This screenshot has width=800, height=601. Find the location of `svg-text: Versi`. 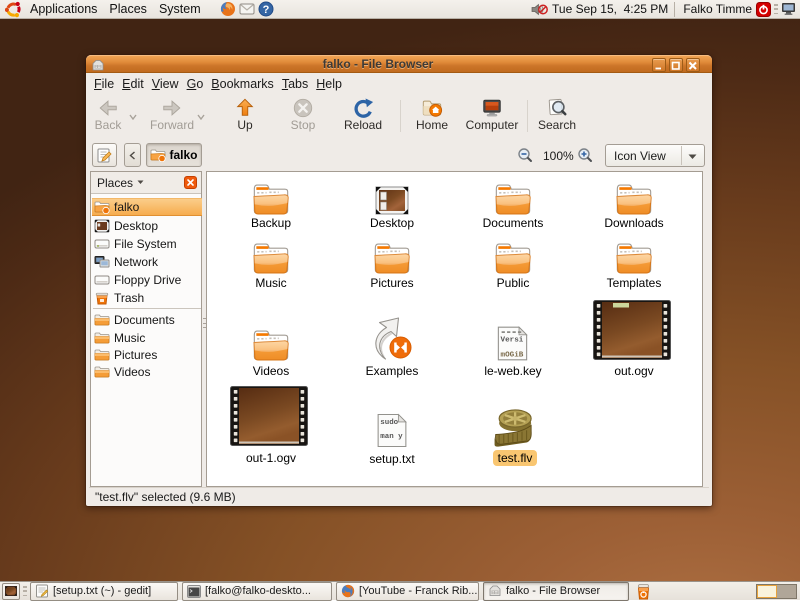

svg-text: Versi is located at coordinates (512, 340).